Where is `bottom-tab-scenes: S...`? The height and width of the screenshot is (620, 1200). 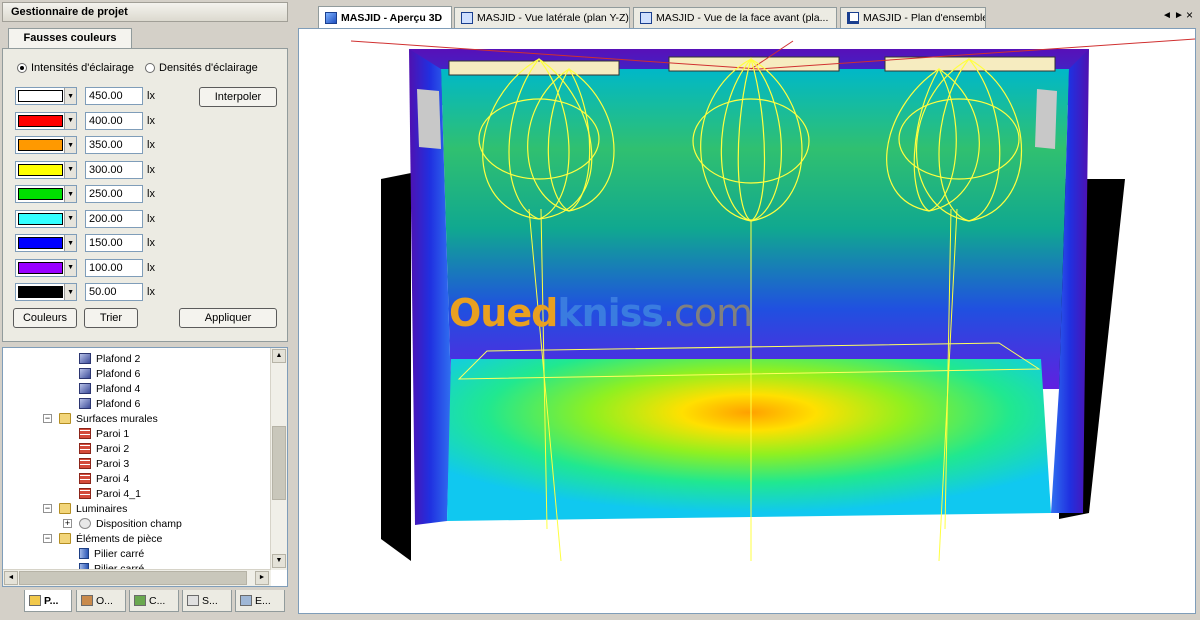 bottom-tab-scenes: S... is located at coordinates (207, 601).